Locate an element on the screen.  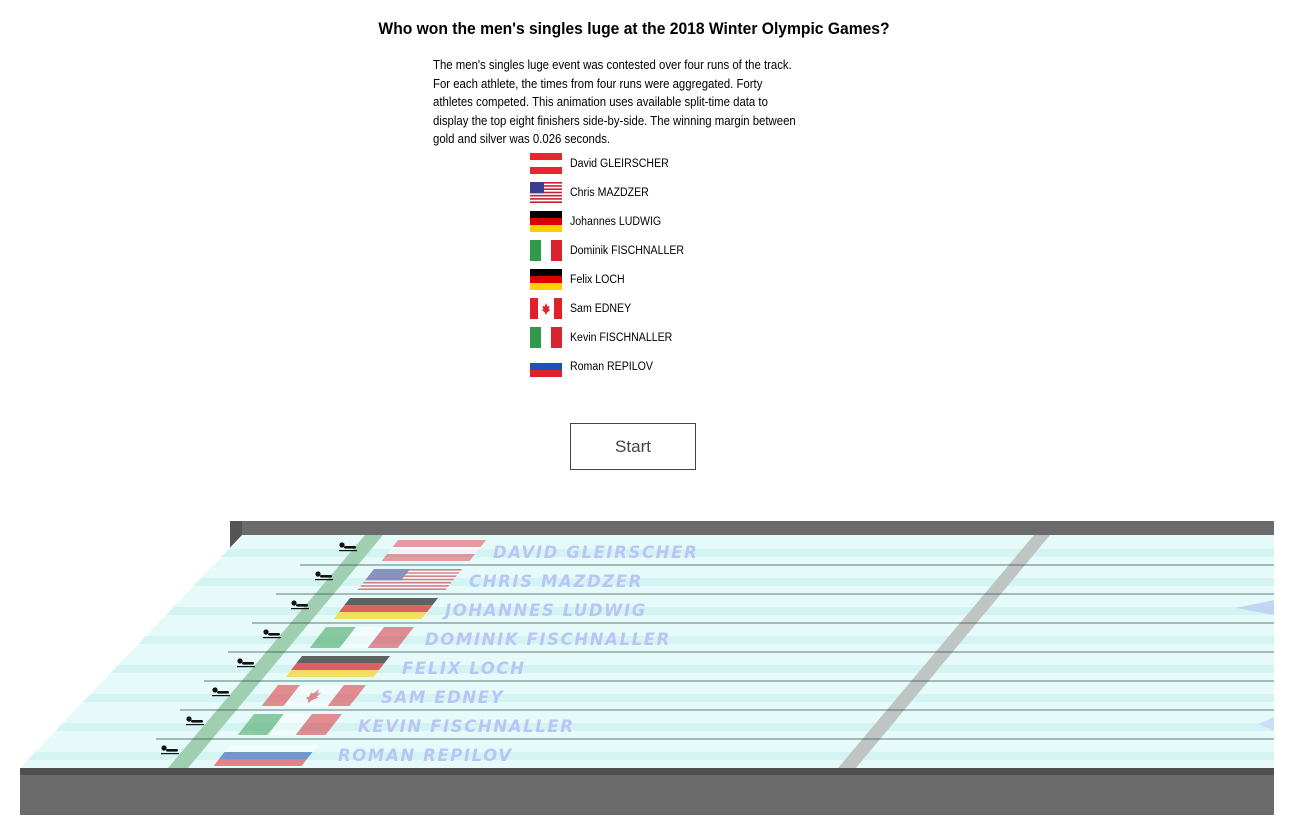
legend-athlete-name: Roman REPILOV is located at coordinates (611, 366).